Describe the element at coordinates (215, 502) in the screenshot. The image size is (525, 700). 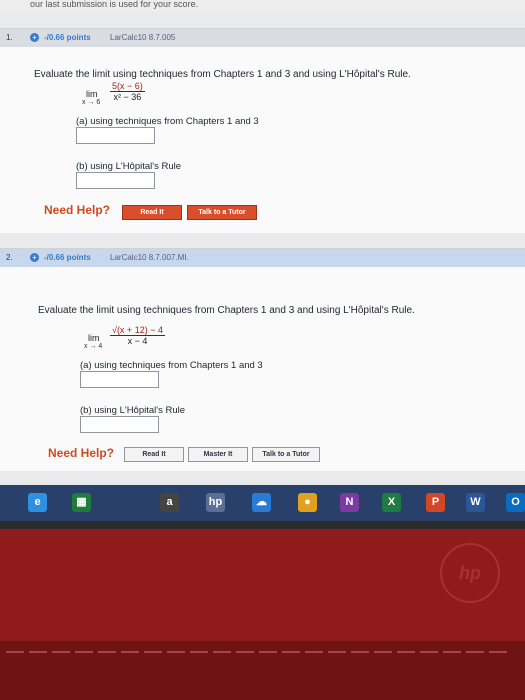
I see `hp-icon: hp` at that location.